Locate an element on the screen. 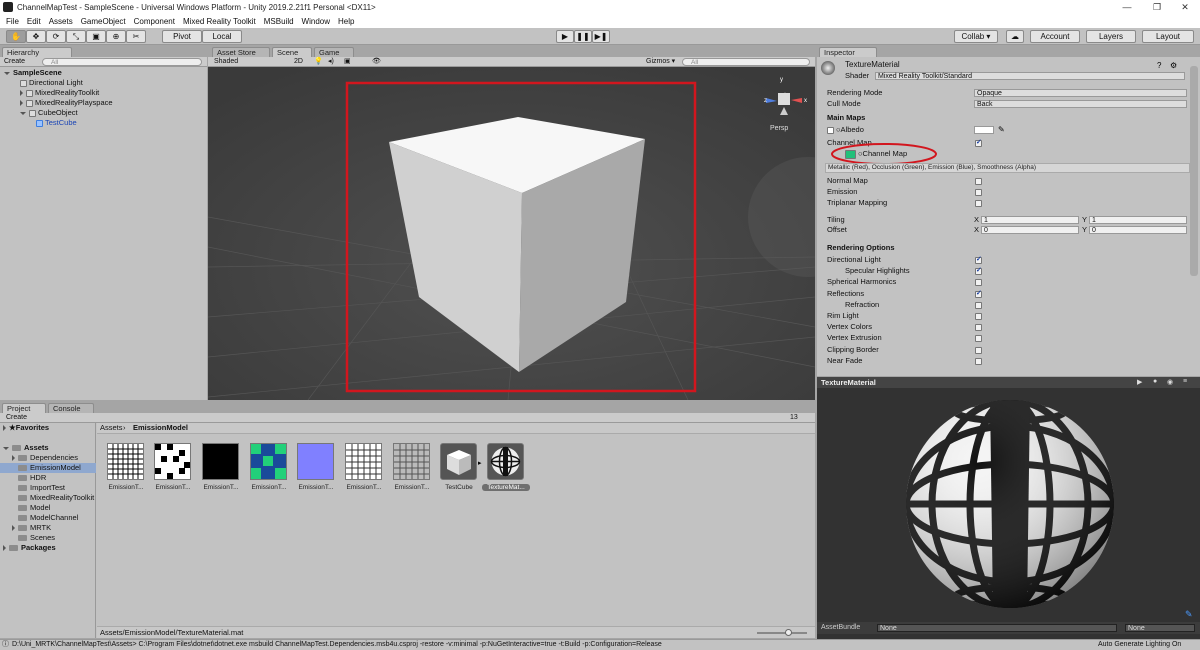 This screenshot has width=1200, height=650. tab-hierarchy: Hierarchy is located at coordinates (37, 52).